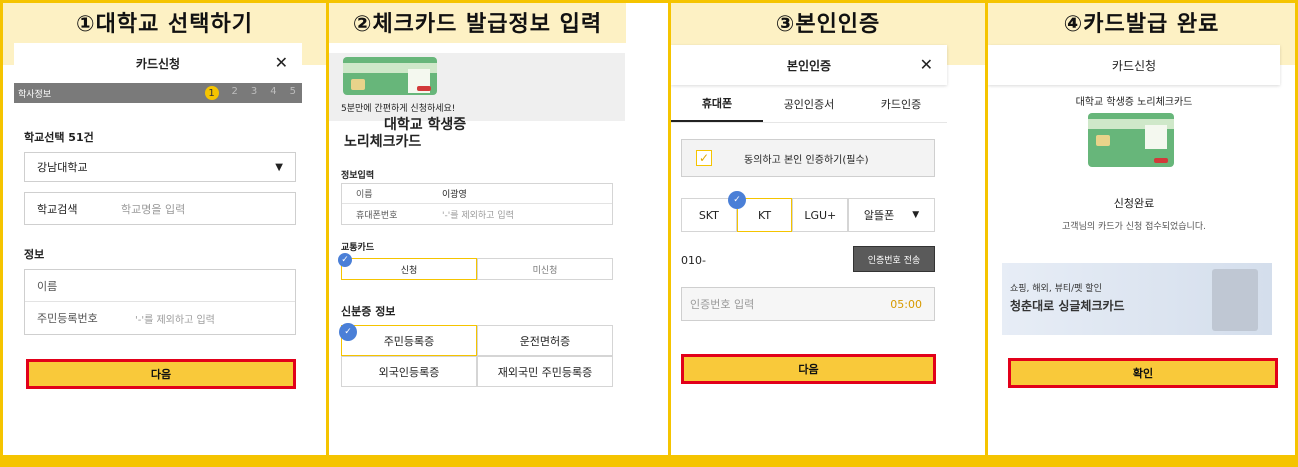 This screenshot has width=1298, height=467. Describe the element at coordinates (34, 254) in the screenshot. I see `info-label: 정보` at that location.